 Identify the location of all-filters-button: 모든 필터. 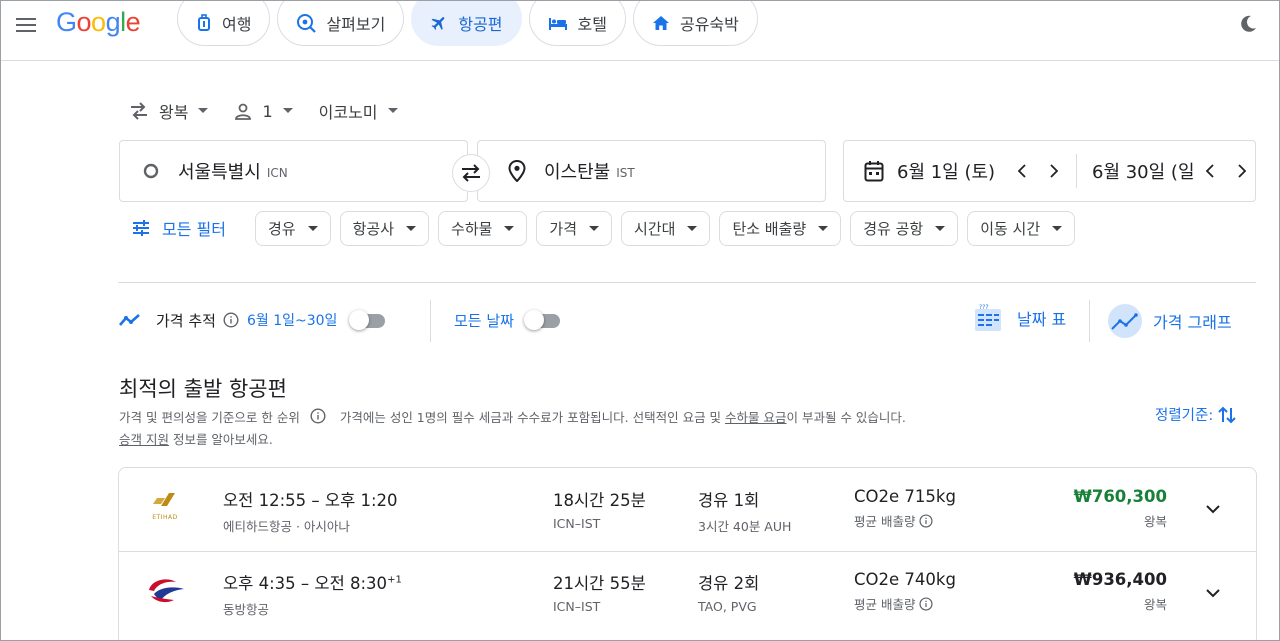
(179, 228).